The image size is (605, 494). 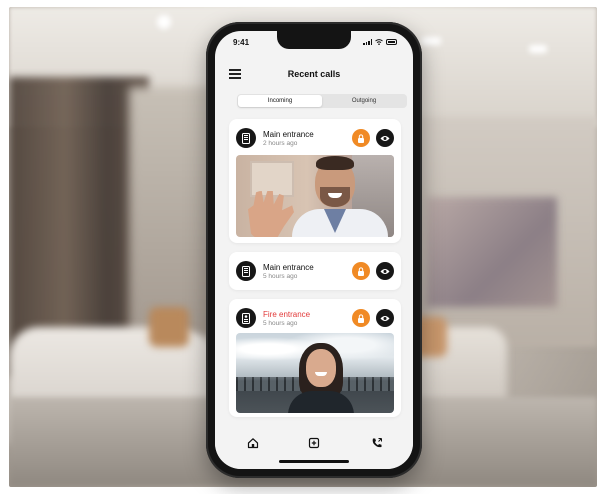 What do you see at coordinates (280, 143) in the screenshot?
I see `call-time: 2 hours ago` at bounding box center [280, 143].